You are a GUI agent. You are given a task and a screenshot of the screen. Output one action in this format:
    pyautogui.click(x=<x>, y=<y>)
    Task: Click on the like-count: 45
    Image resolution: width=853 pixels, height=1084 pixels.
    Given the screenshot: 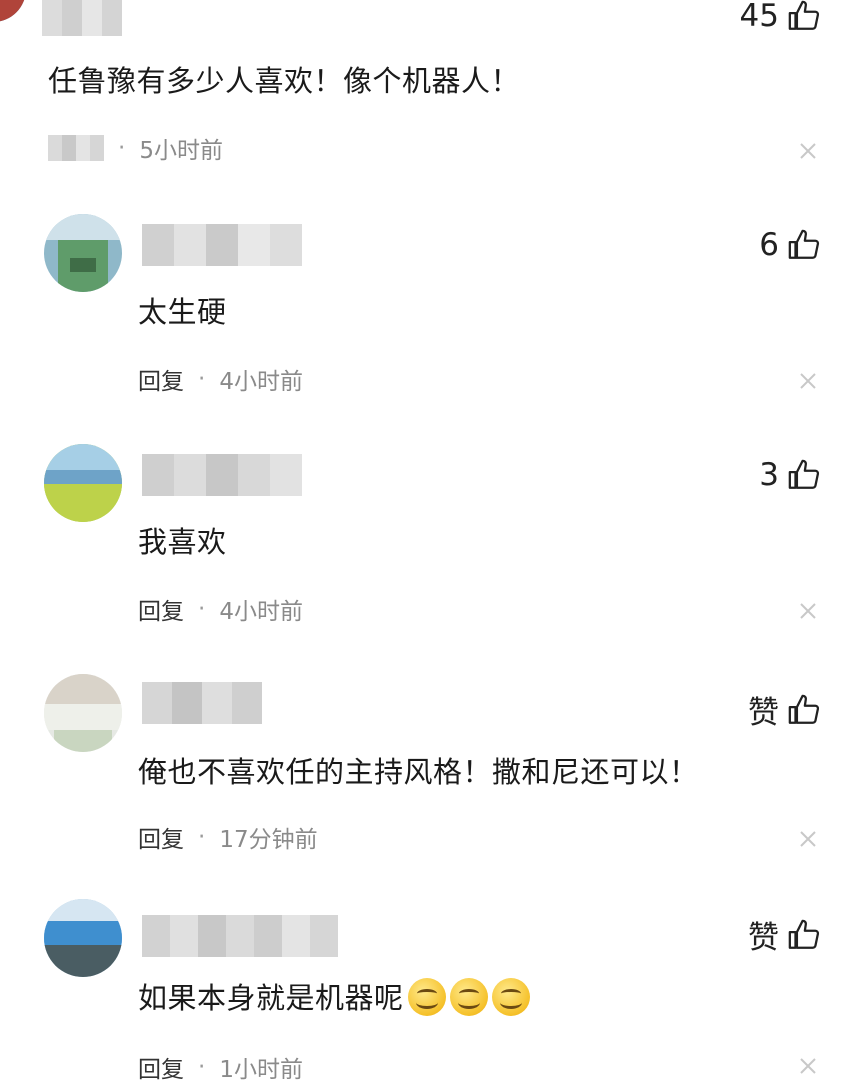 What is the action you would take?
    pyautogui.click(x=759, y=17)
    